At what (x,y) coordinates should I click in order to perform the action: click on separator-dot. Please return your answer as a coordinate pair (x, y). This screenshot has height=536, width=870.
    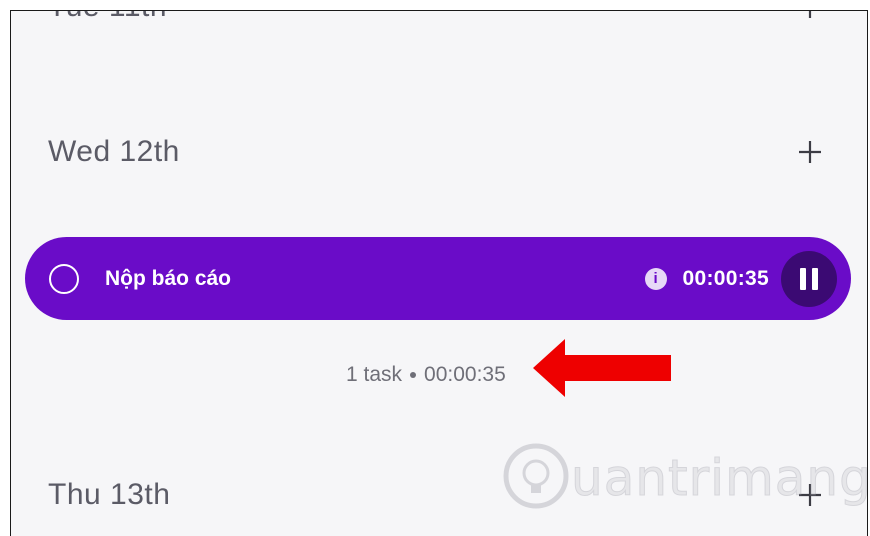
    Looking at the image, I should click on (413, 375).